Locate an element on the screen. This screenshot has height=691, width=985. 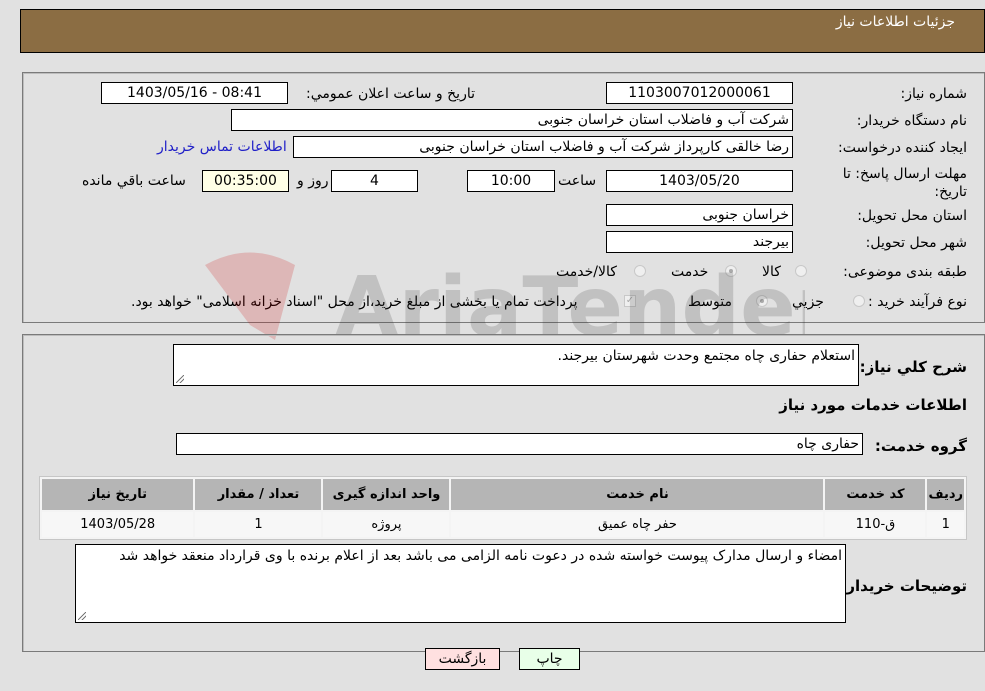
process-option-minor: جزيي is located at coordinates (808, 302).